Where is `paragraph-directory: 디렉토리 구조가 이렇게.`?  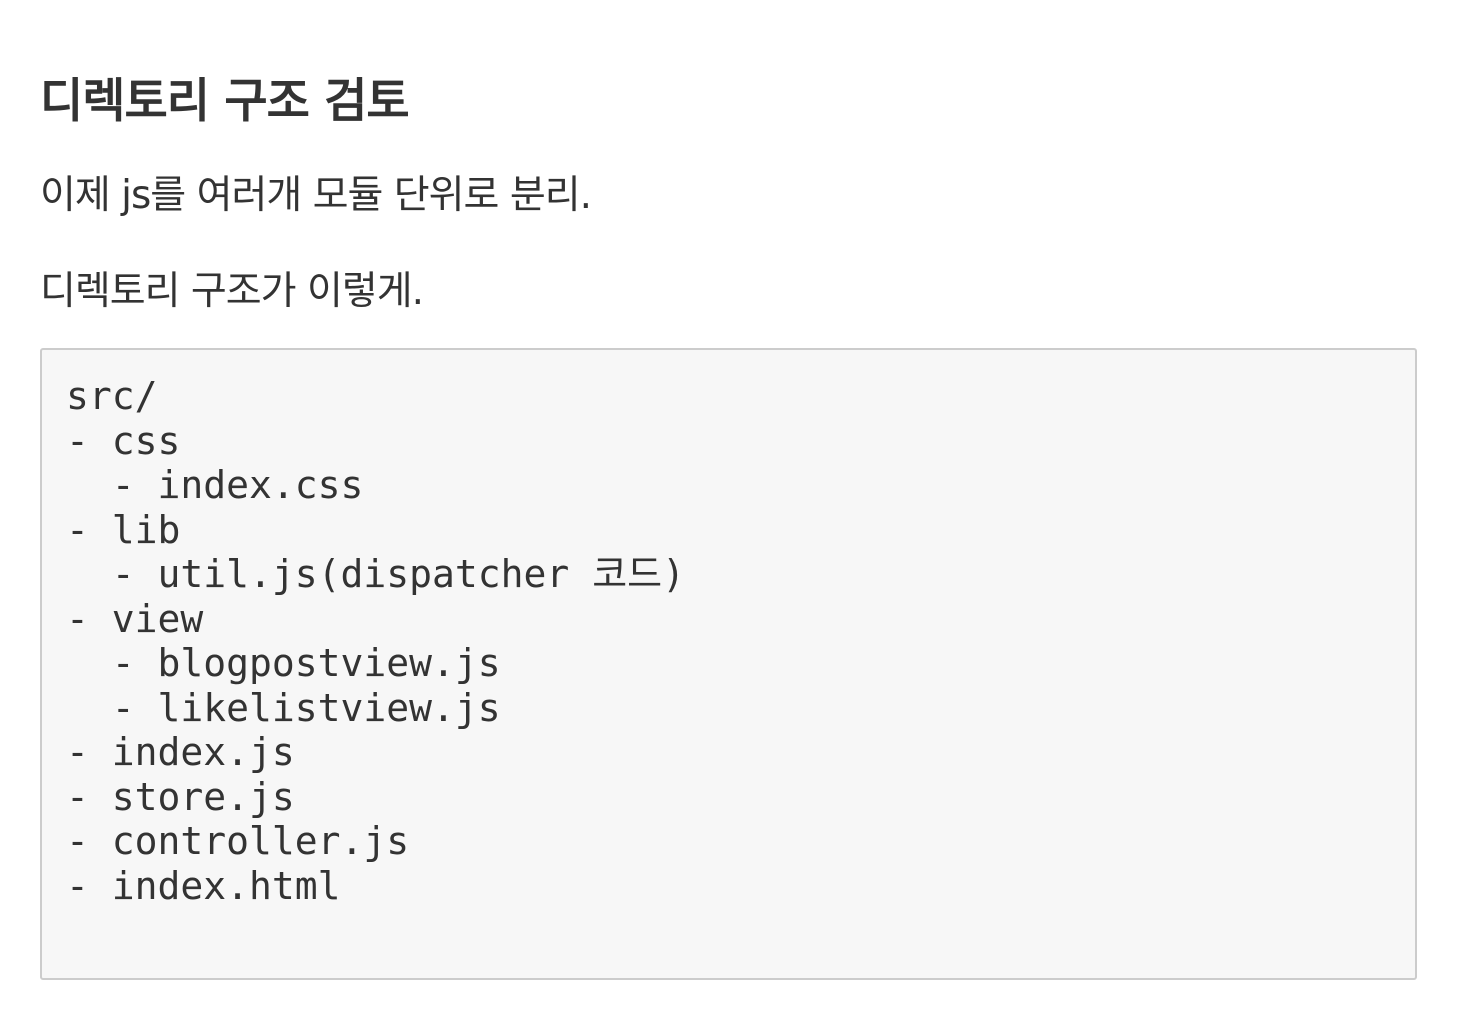
paragraph-directory: 디렉토리 구조가 이렇게. is located at coordinates (232, 291).